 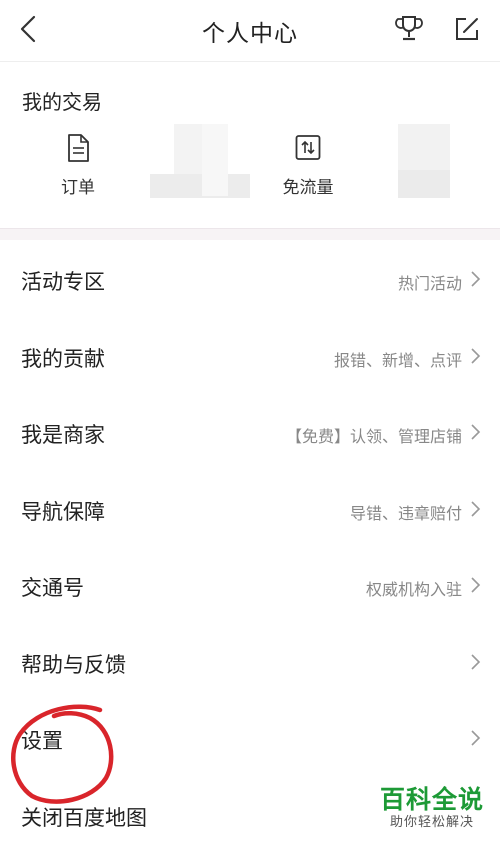 What do you see at coordinates (250, 584) in the screenshot?
I see `menu-item-traffic-account: 交通号 权威机构入驻` at bounding box center [250, 584].